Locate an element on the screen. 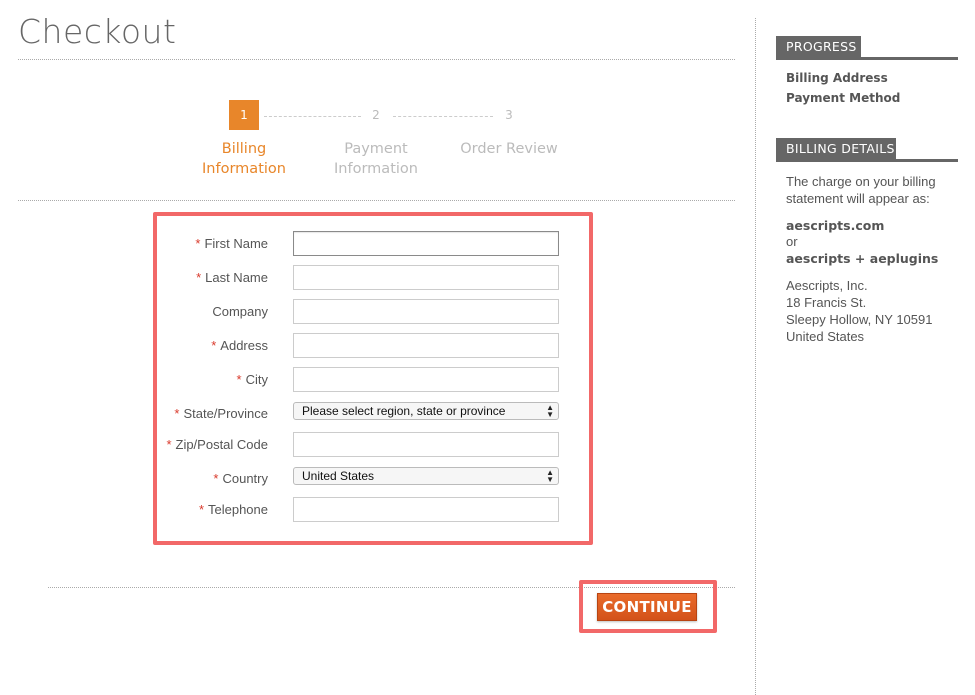  city-label-text: City is located at coordinates (256, 379).